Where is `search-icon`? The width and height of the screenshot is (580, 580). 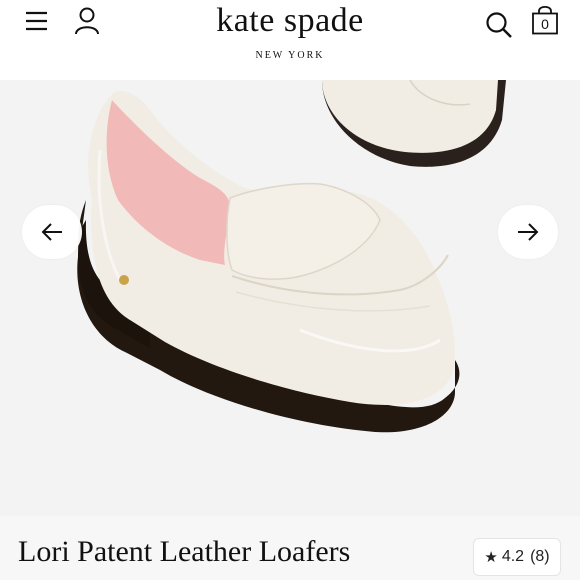 search-icon is located at coordinates (499, 25).